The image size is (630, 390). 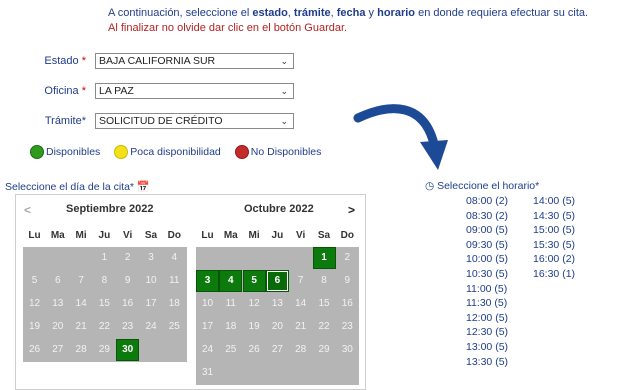 I want to click on calendar-day-available: 30, so click(x=128, y=350).